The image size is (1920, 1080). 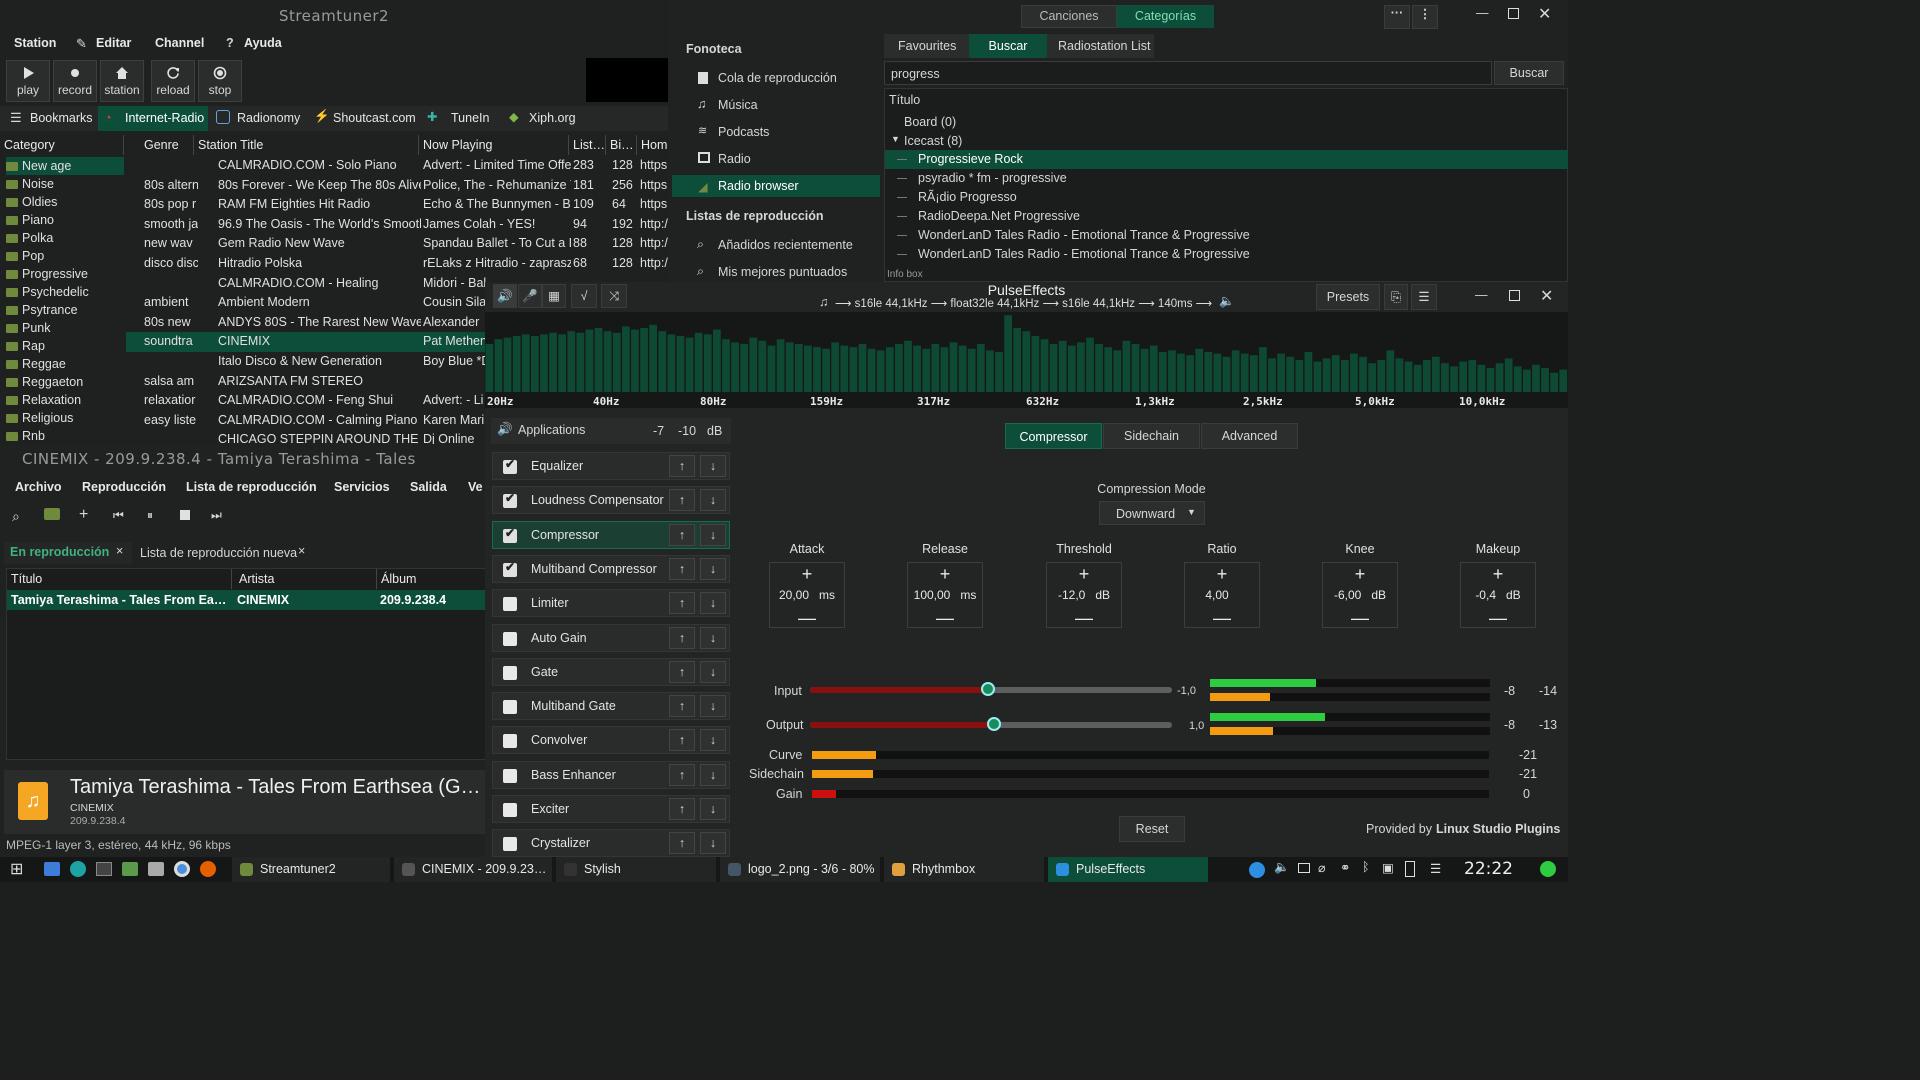 What do you see at coordinates (65, 346) in the screenshot?
I see `category-item: Rap` at bounding box center [65, 346].